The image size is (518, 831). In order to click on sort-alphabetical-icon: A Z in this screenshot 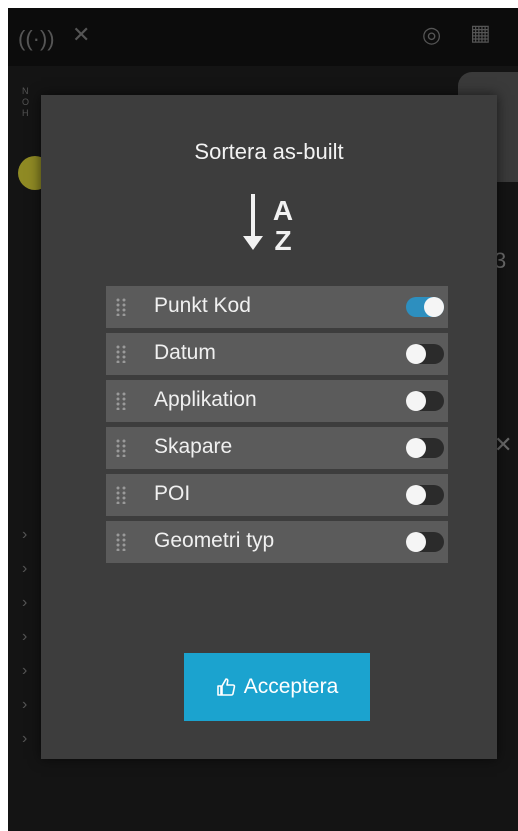, I will do `click(271, 222)`.